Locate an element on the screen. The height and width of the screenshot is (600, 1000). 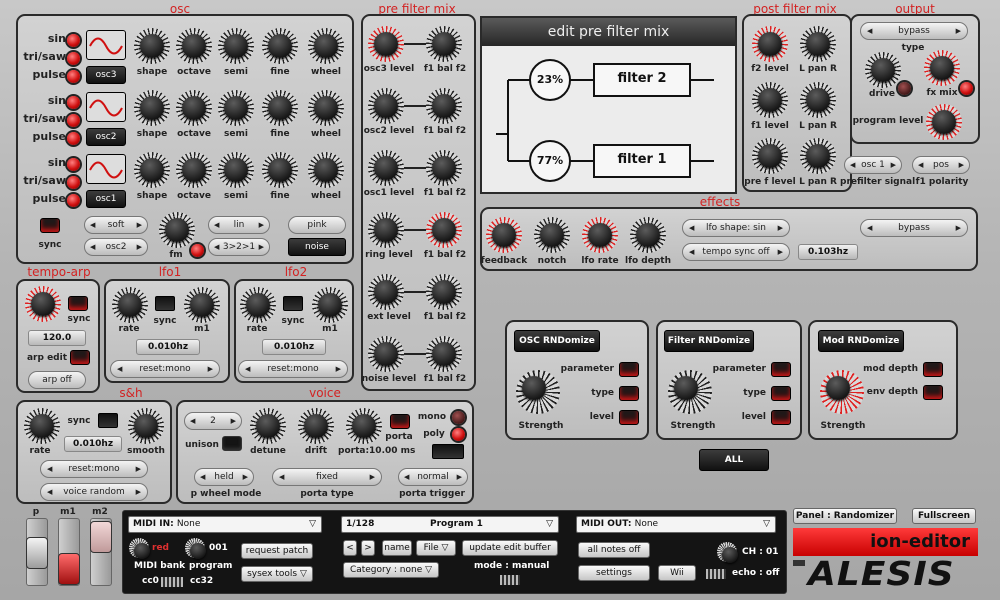
filter-2-box: filter 2 is located at coordinates (642, 78).